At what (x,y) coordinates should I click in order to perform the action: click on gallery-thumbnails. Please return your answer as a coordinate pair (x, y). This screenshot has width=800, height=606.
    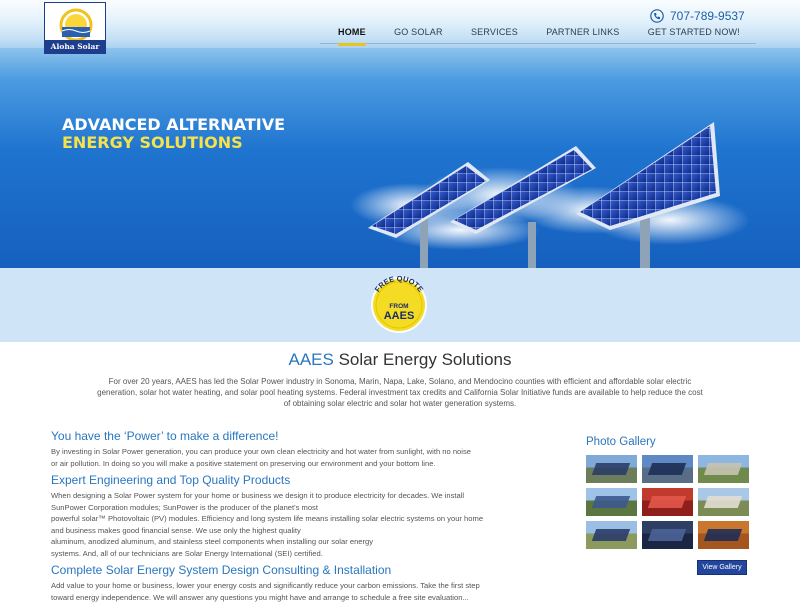
    Looking at the image, I should click on (668, 502).